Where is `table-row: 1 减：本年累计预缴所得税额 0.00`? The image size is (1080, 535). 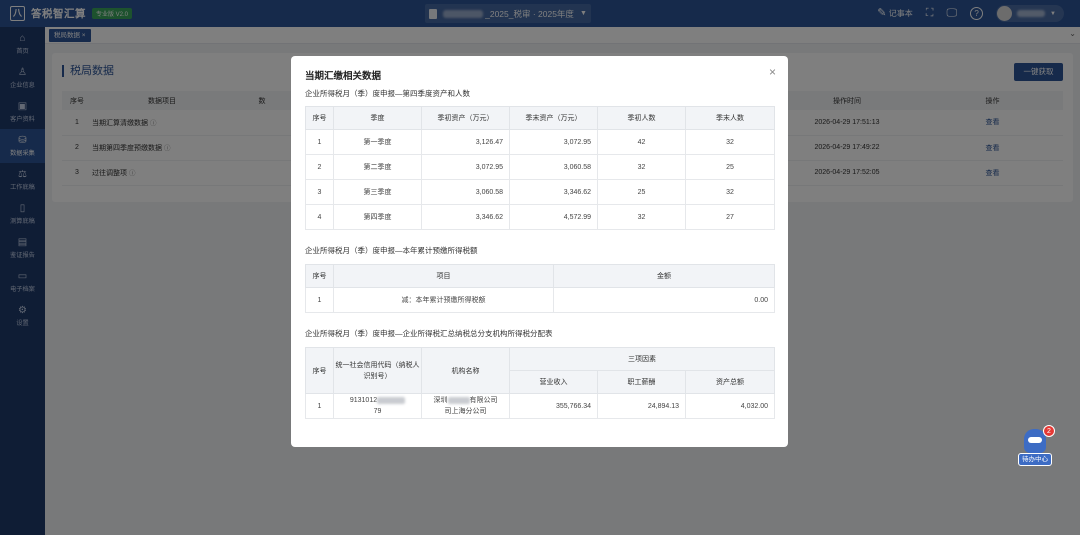
table-row: 1 减：本年累计预缴所得税额 0.00 is located at coordinates (540, 300).